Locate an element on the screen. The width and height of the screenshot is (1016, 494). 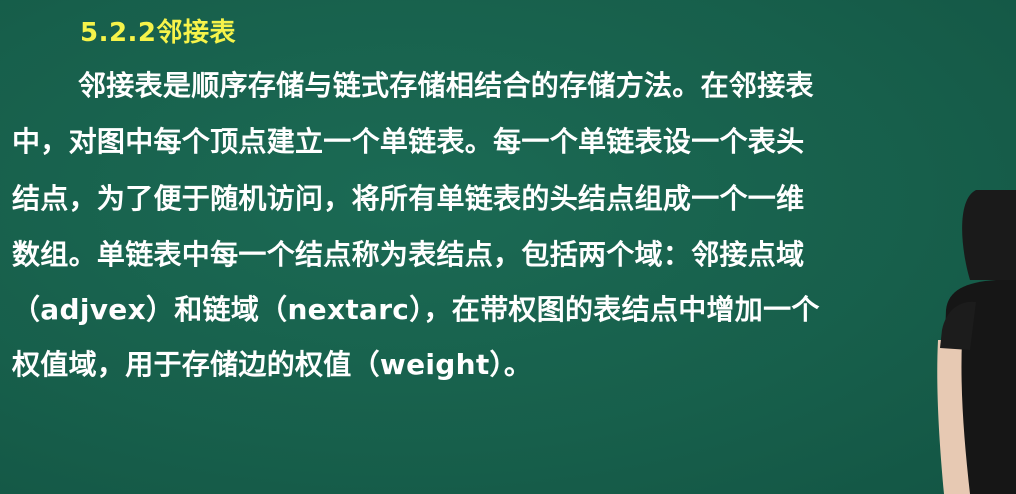
paragraph-line-3: 结点，为了便于随机访问，将所有单链表的头结点组成一个一维 is located at coordinates (408, 198).